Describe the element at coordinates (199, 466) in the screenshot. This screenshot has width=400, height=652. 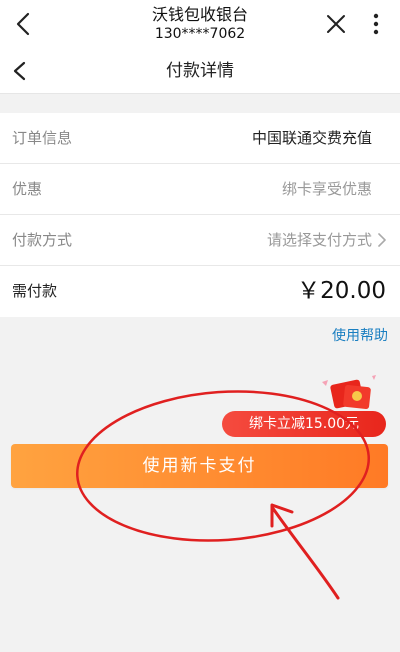
I see `pay-with-new-card-button: 使用新卡支付` at that location.